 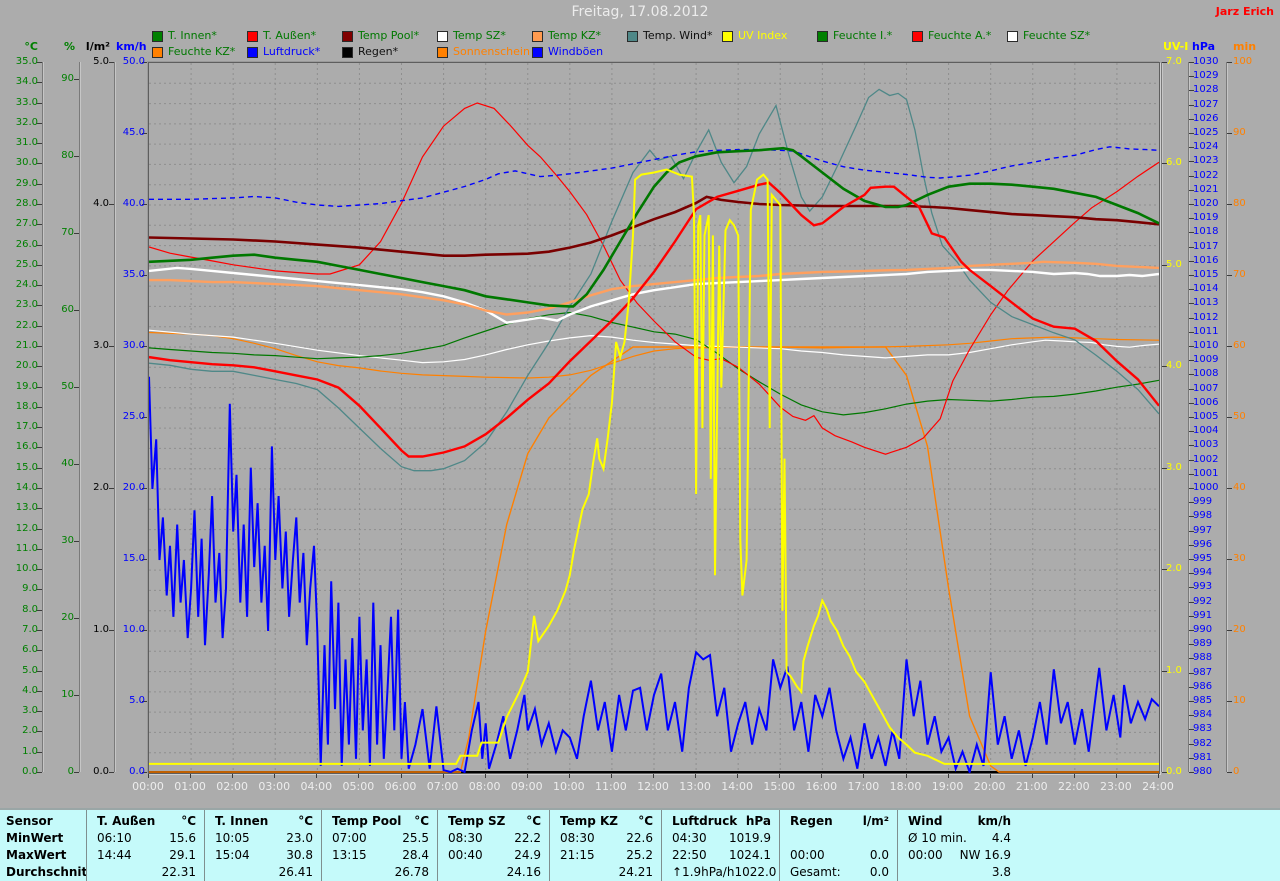 What do you see at coordinates (1206, 218) in the screenshot?
I see `axis-tick-label-hpa: 1019` at bounding box center [1206, 218].